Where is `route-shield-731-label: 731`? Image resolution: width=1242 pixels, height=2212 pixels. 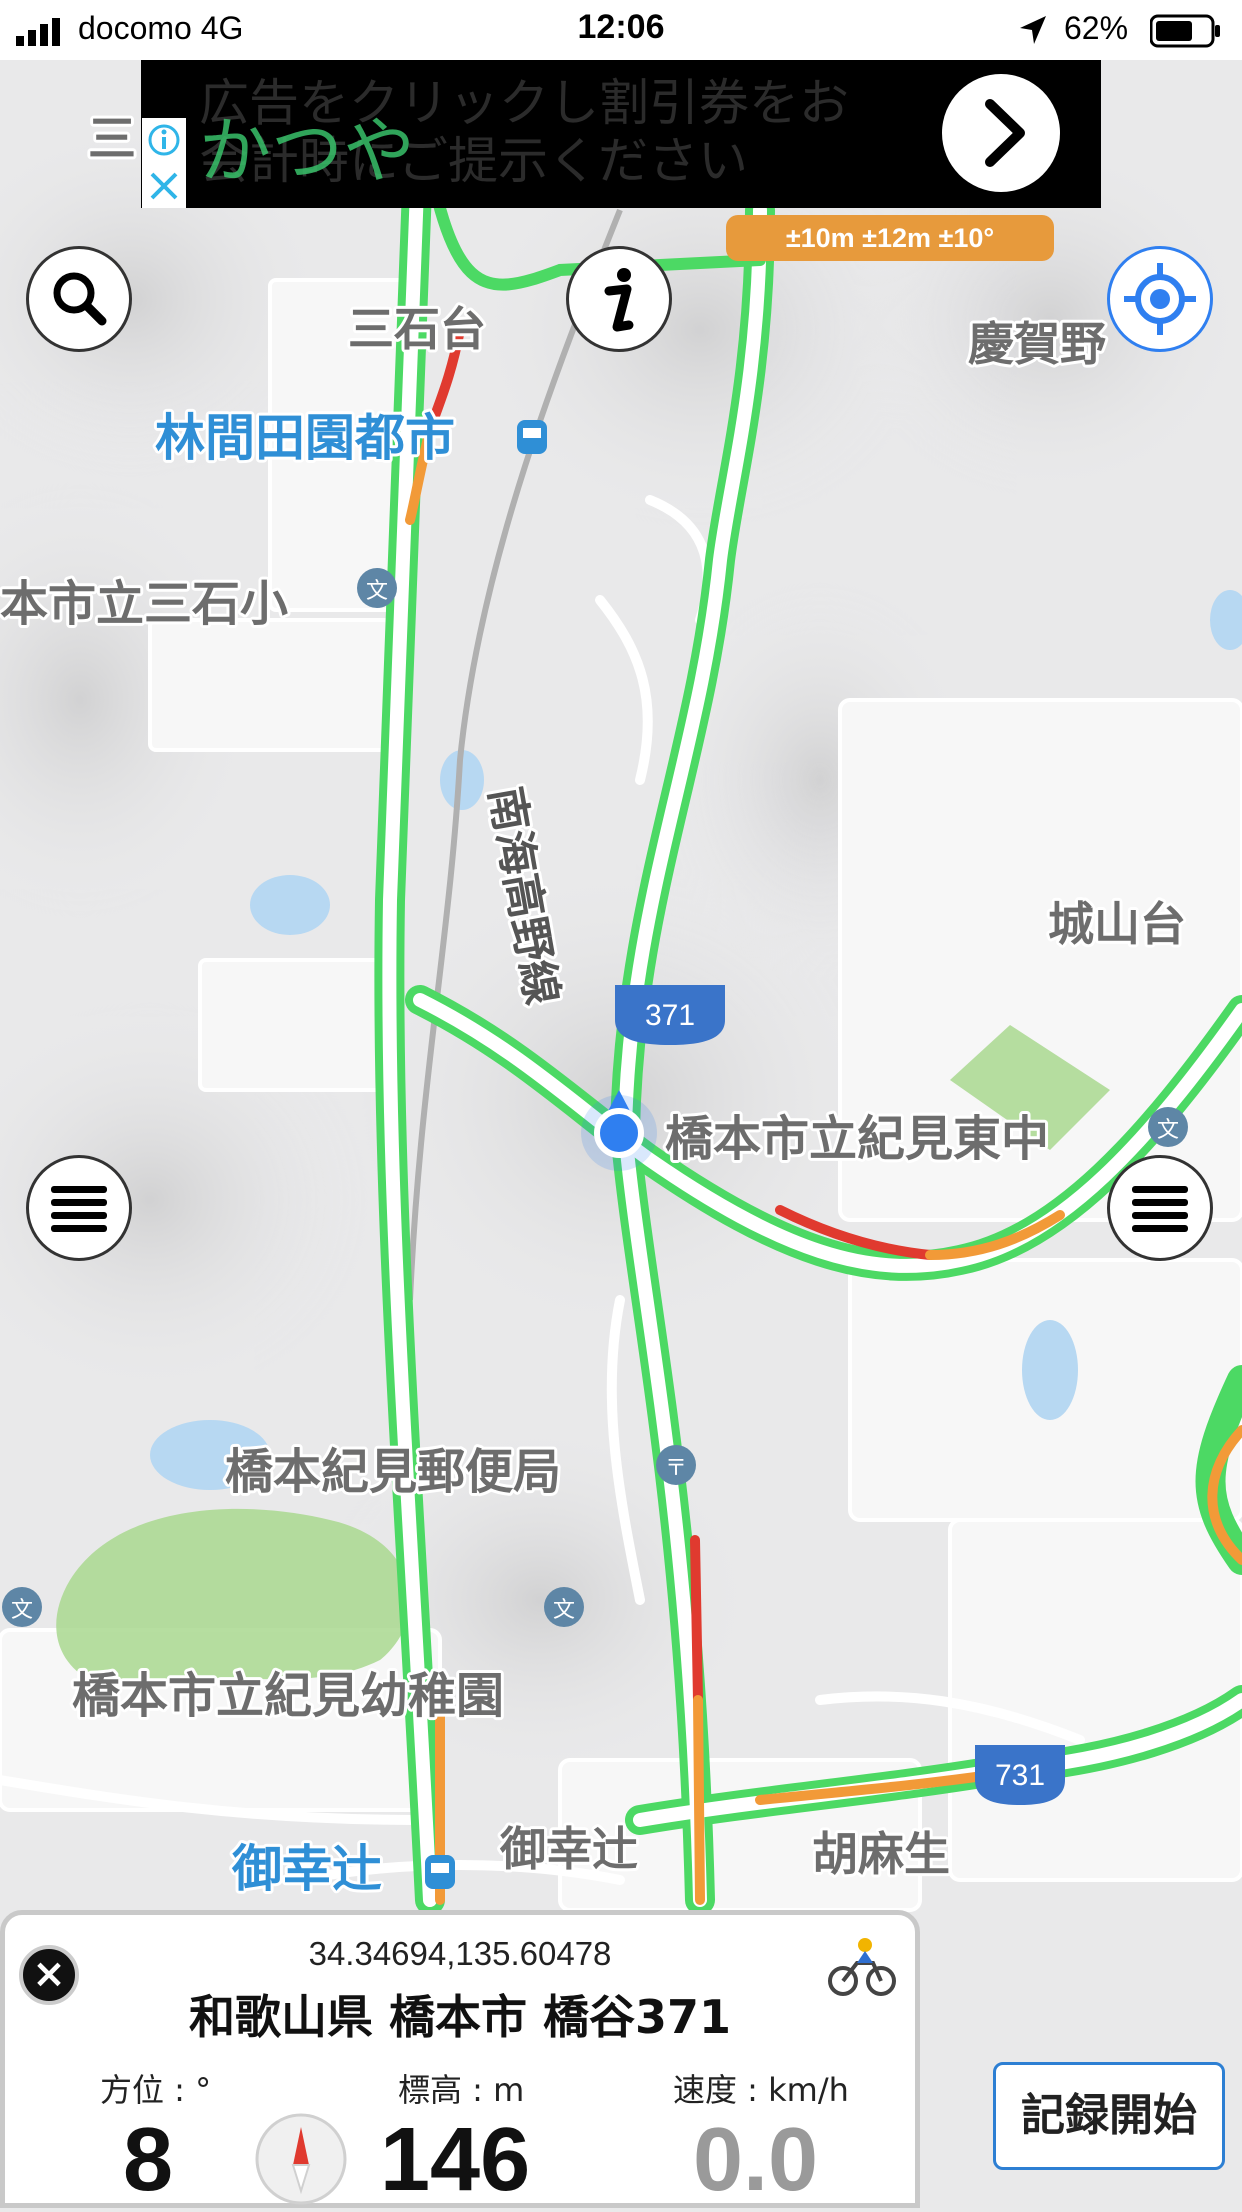 route-shield-731-label: 731 is located at coordinates (1020, 1775).